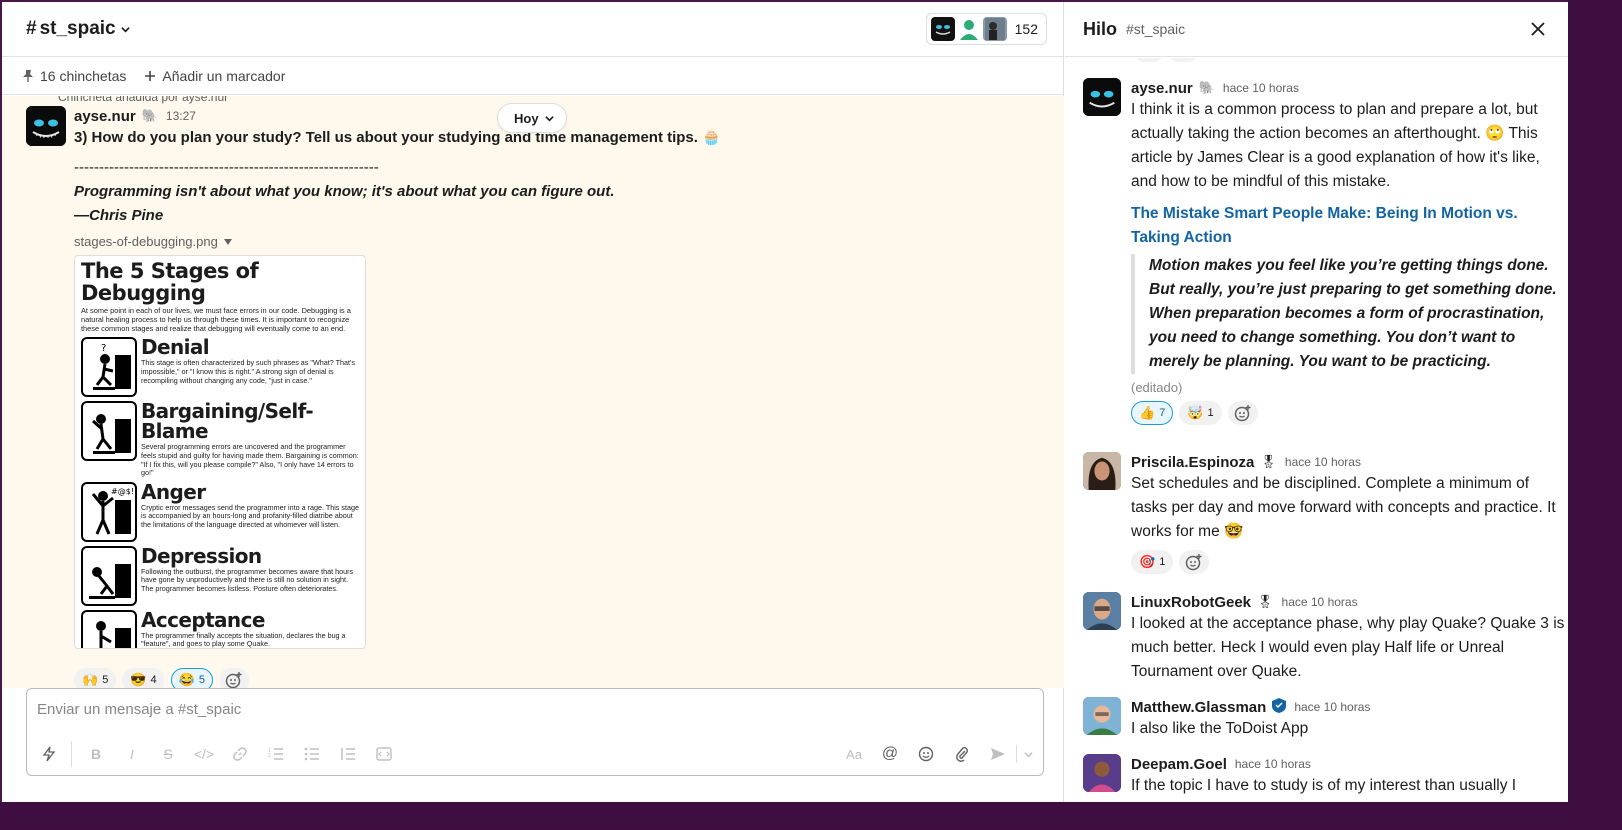 This screenshot has width=1622, height=830. I want to click on strikethrough-icon: S, so click(168, 754).